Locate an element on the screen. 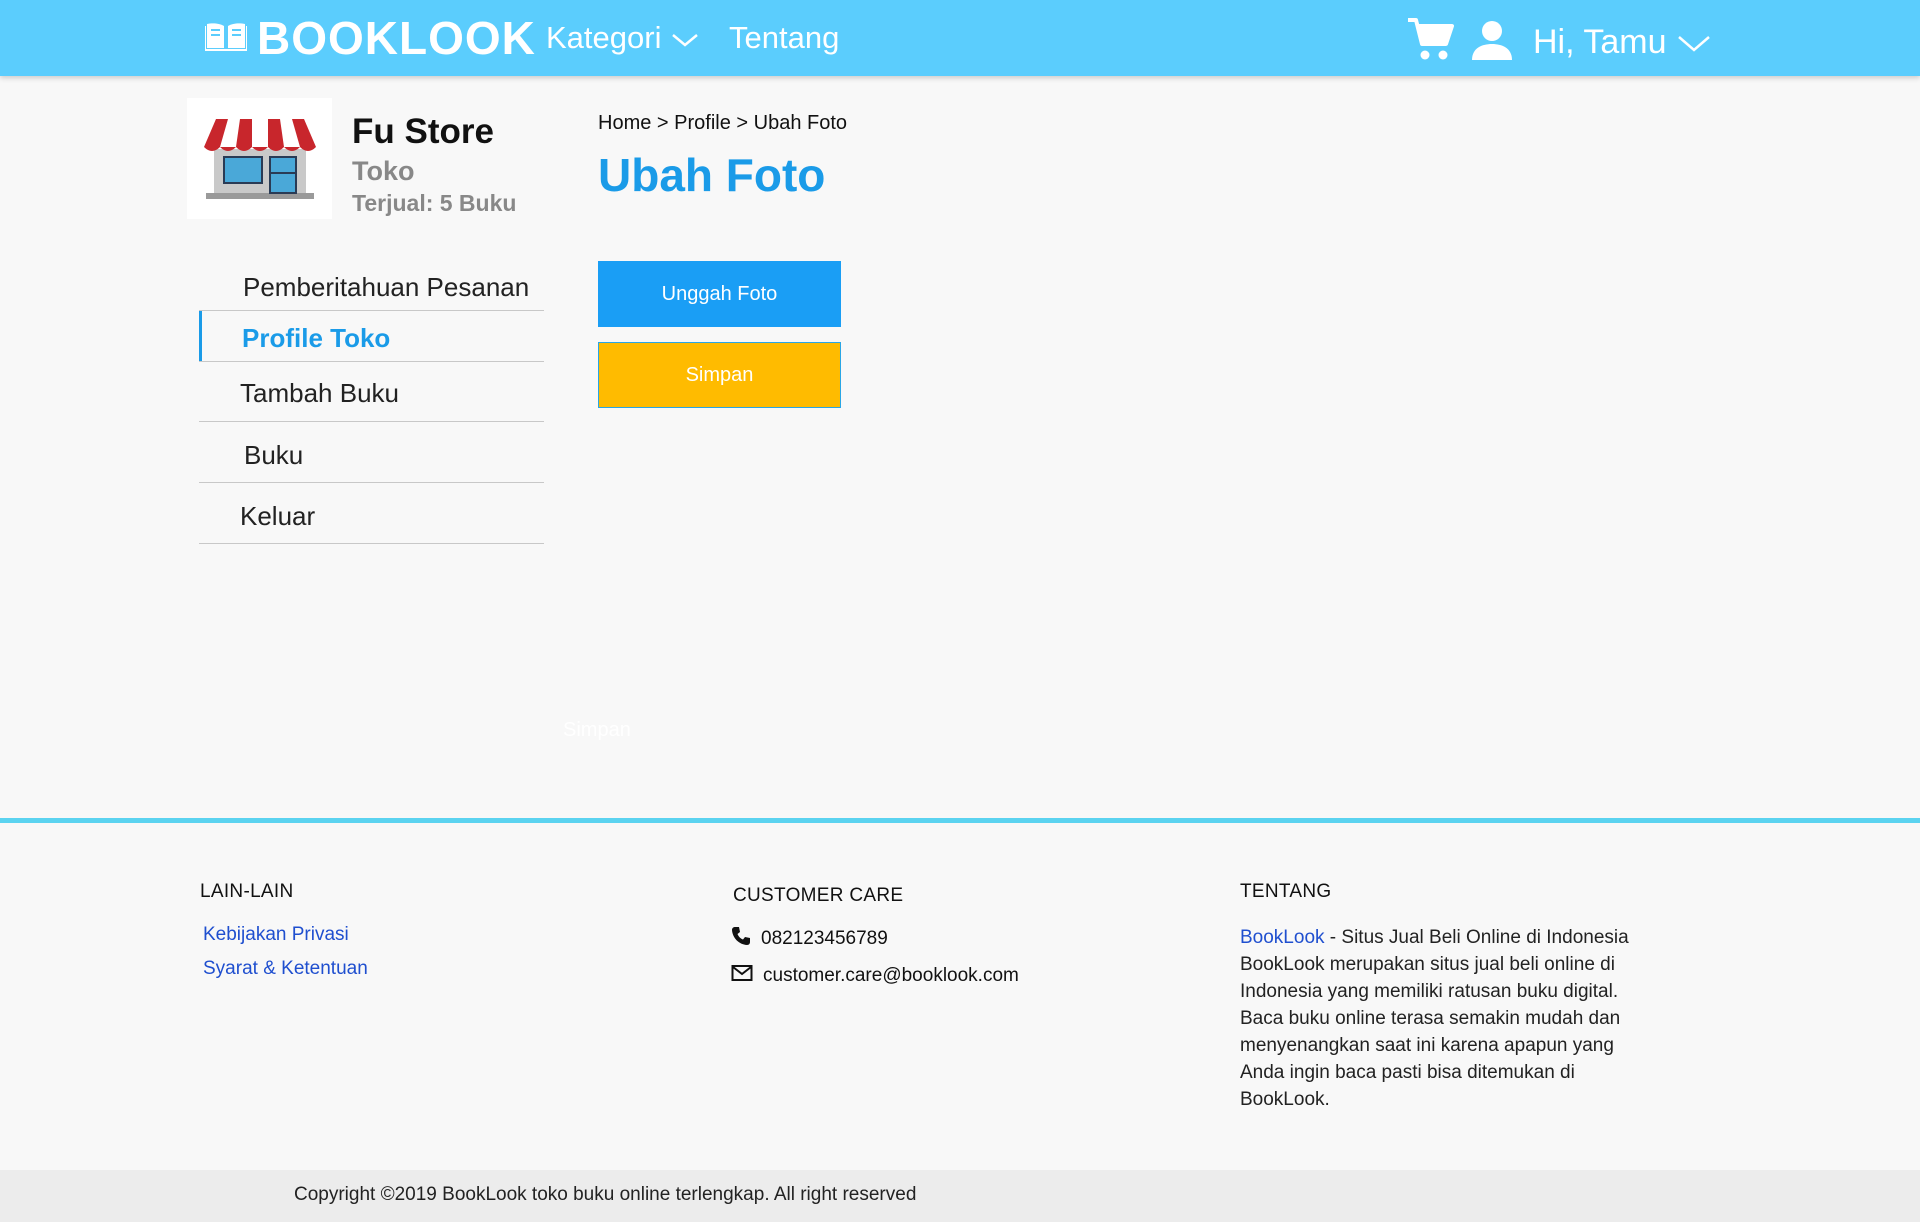 This screenshot has width=1920, height=1222. footer-email: customer.care@booklook.com is located at coordinates (875, 976).